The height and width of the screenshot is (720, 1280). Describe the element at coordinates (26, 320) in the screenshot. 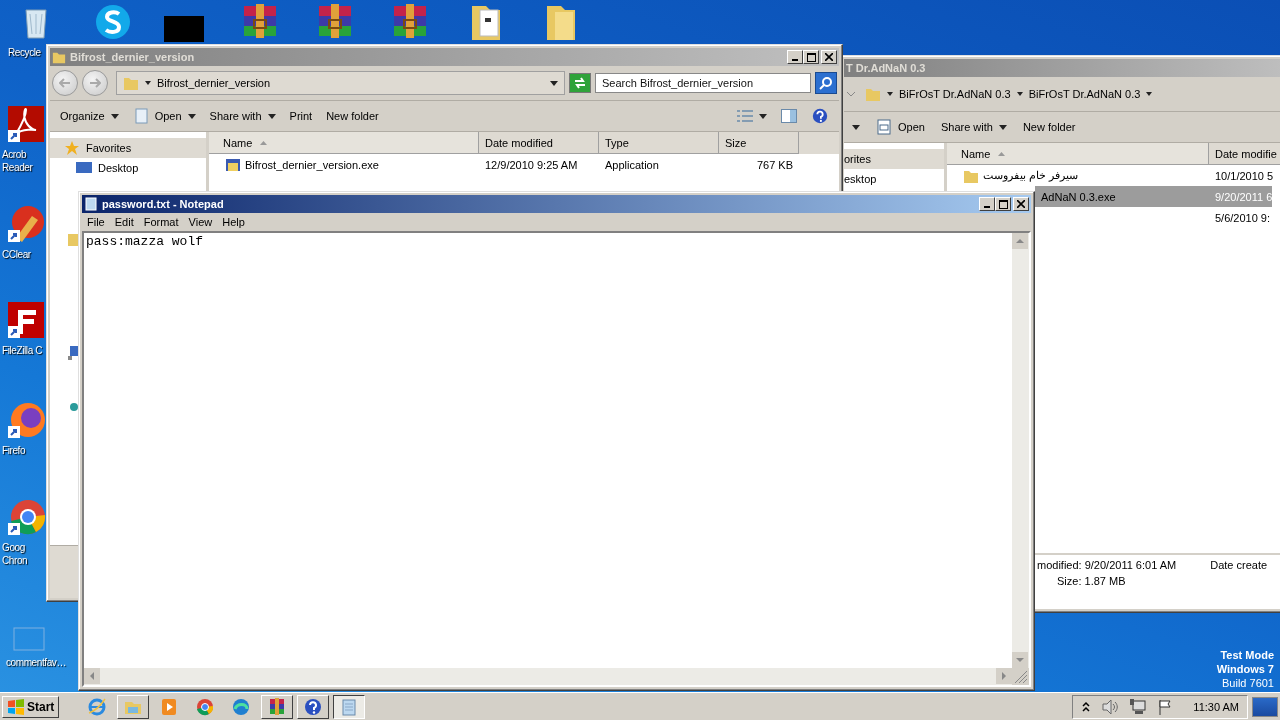

I see `ftp-app-icon` at that location.